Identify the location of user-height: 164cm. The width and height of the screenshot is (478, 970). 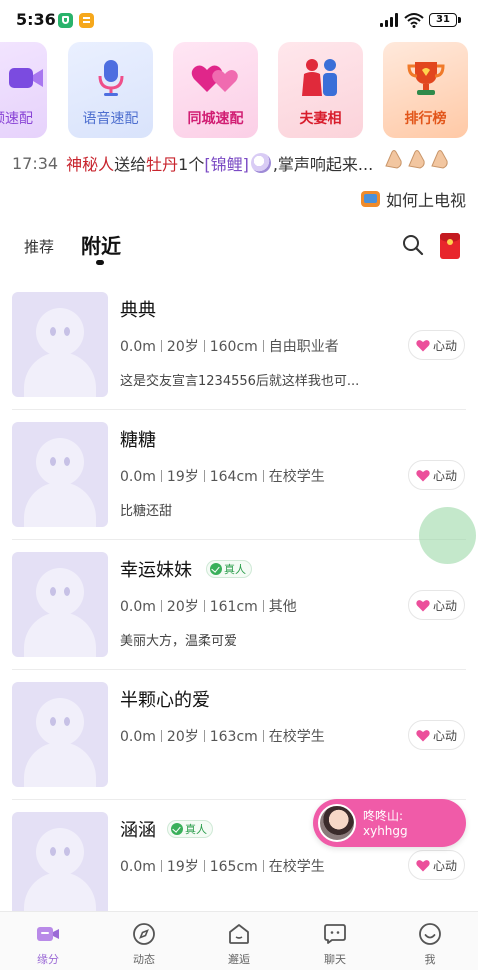
(233, 477).